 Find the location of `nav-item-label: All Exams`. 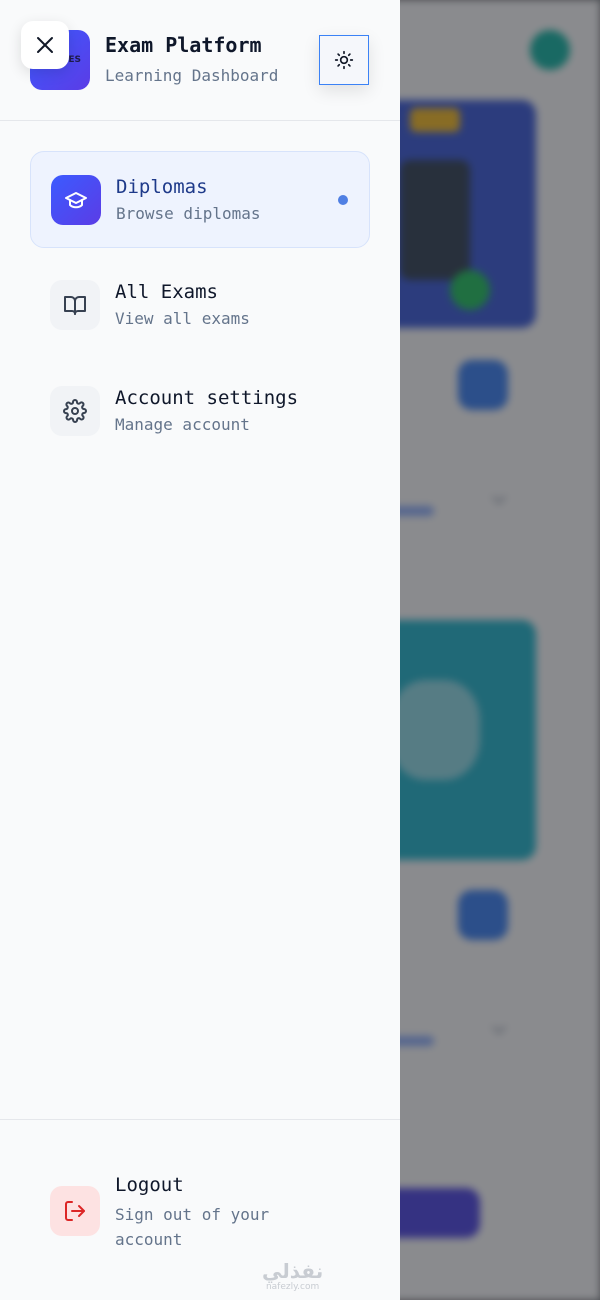

nav-item-label: All Exams is located at coordinates (166, 292).